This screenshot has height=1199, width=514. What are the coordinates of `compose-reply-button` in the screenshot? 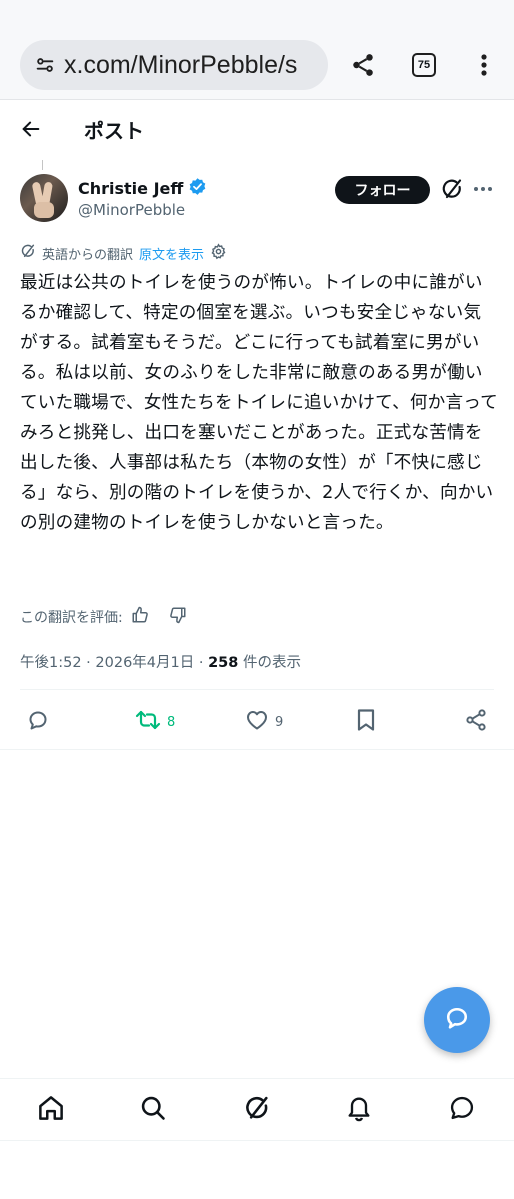 It's located at (457, 1020).